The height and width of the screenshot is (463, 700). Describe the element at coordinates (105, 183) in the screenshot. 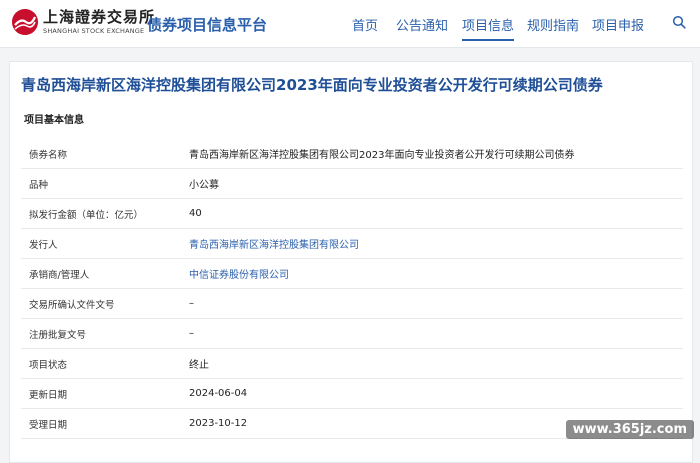

I see `field-label: 品种` at that location.